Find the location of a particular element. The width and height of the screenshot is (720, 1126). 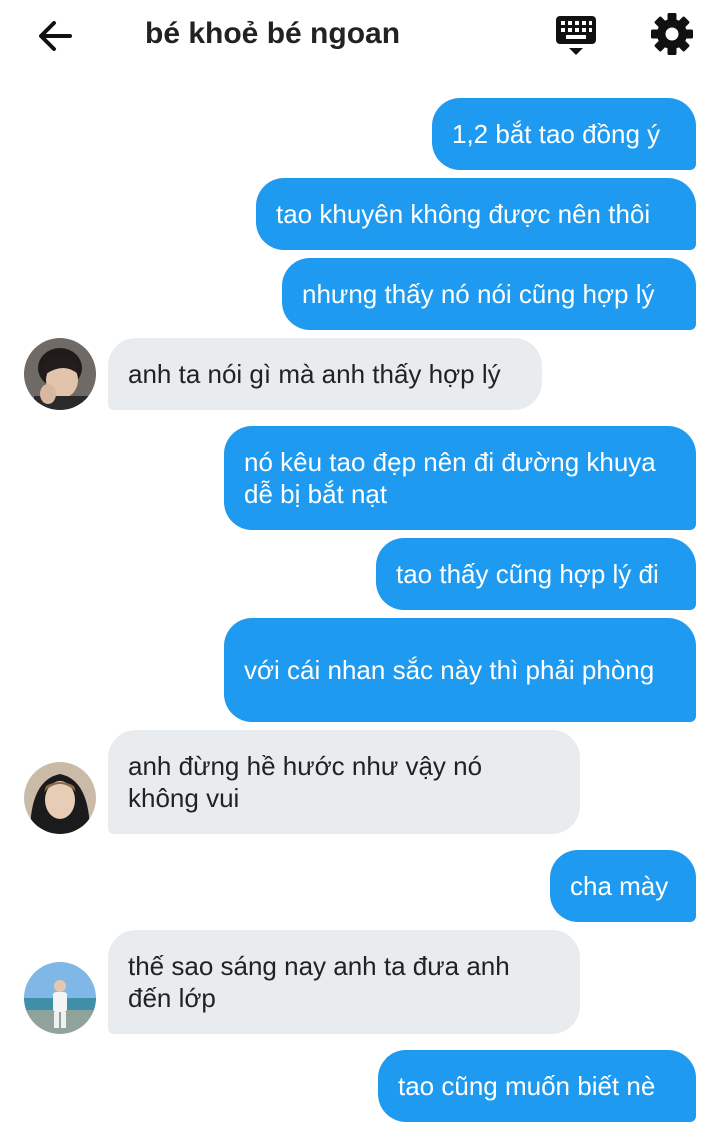

gear-icon is located at coordinates (672, 34).